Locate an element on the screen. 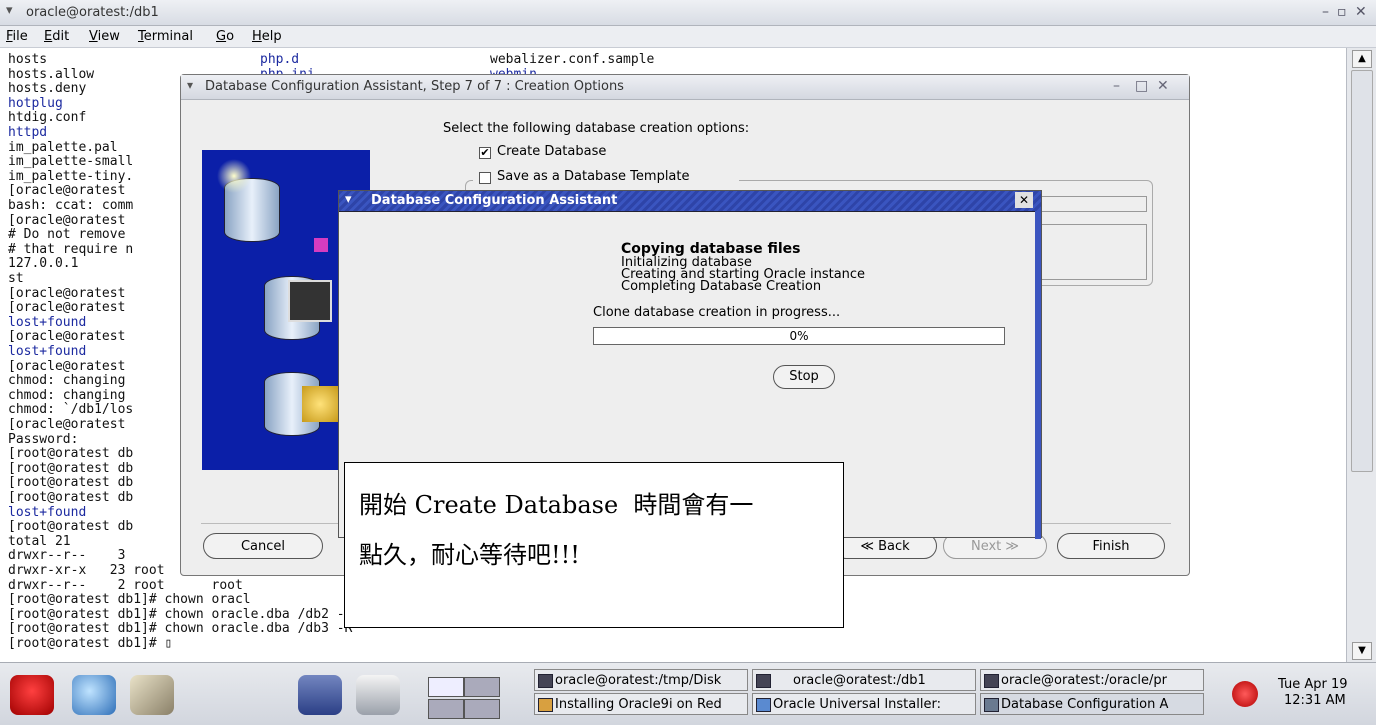 The image size is (1376, 725). redhat-menu-icon is located at coordinates (32, 695).